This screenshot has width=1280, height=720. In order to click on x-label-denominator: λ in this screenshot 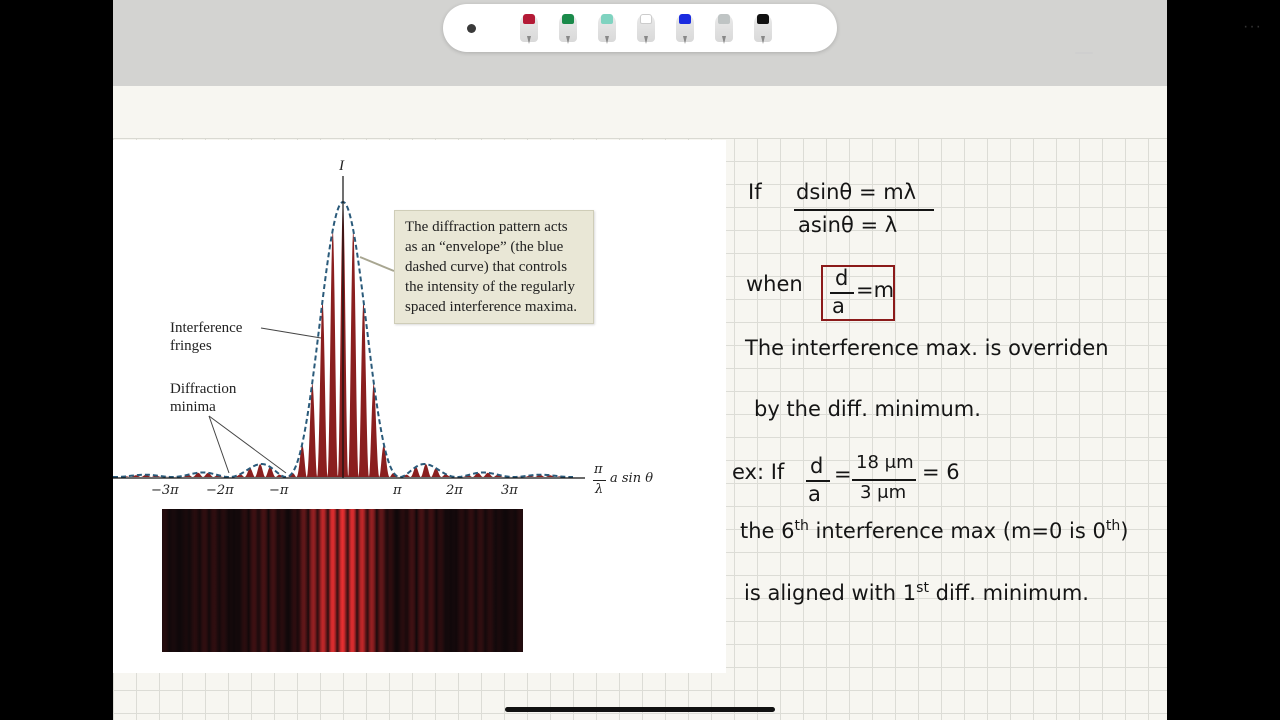, I will do `click(599, 489)`.